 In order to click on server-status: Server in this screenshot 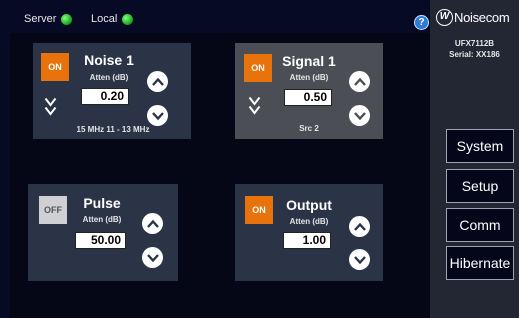, I will do `click(48, 19)`.